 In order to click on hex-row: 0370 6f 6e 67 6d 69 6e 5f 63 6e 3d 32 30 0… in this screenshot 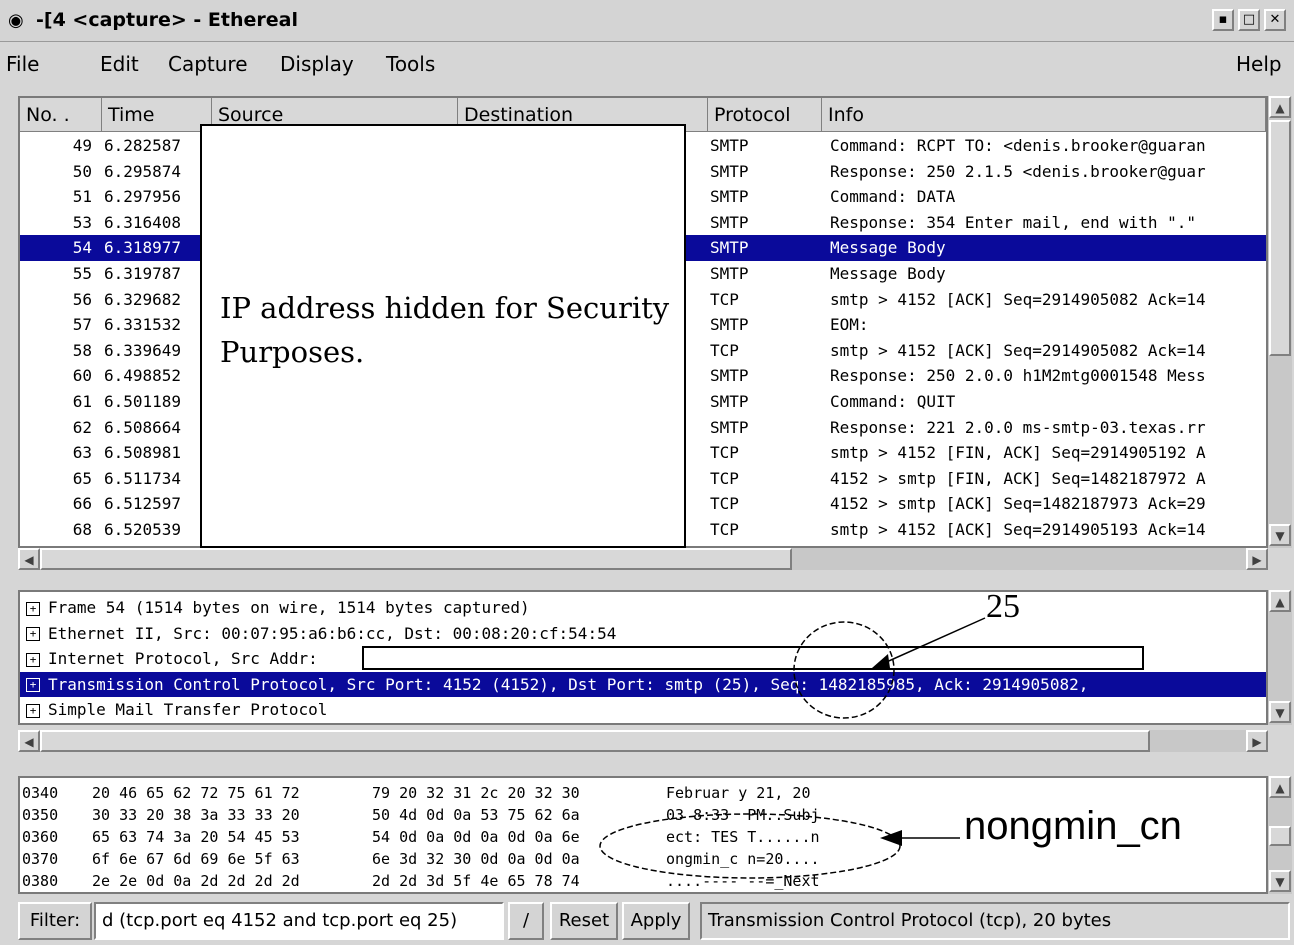, I will do `click(643, 859)`.